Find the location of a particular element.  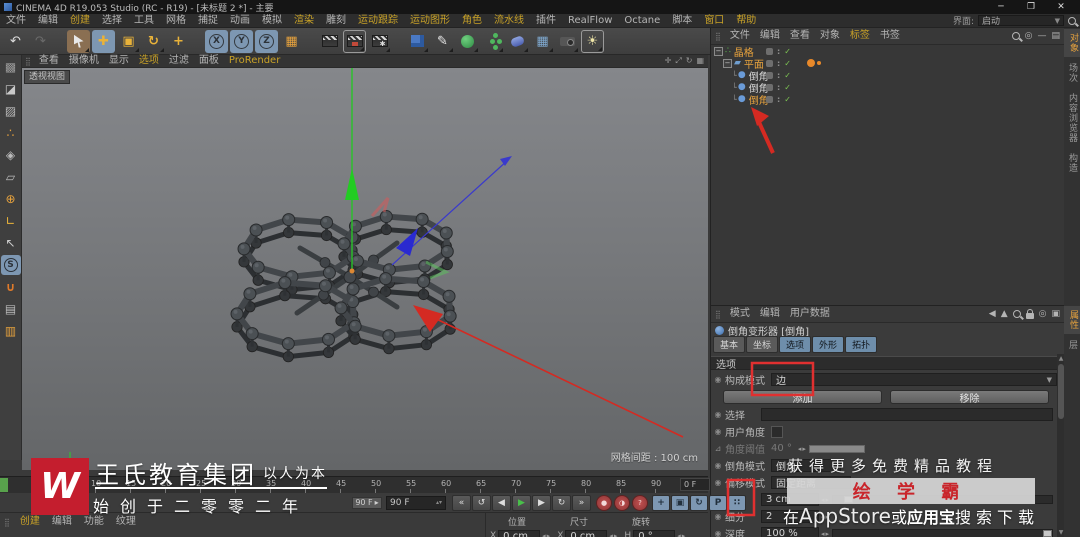

previous-frame-button: ◀ is located at coordinates (501, 502).